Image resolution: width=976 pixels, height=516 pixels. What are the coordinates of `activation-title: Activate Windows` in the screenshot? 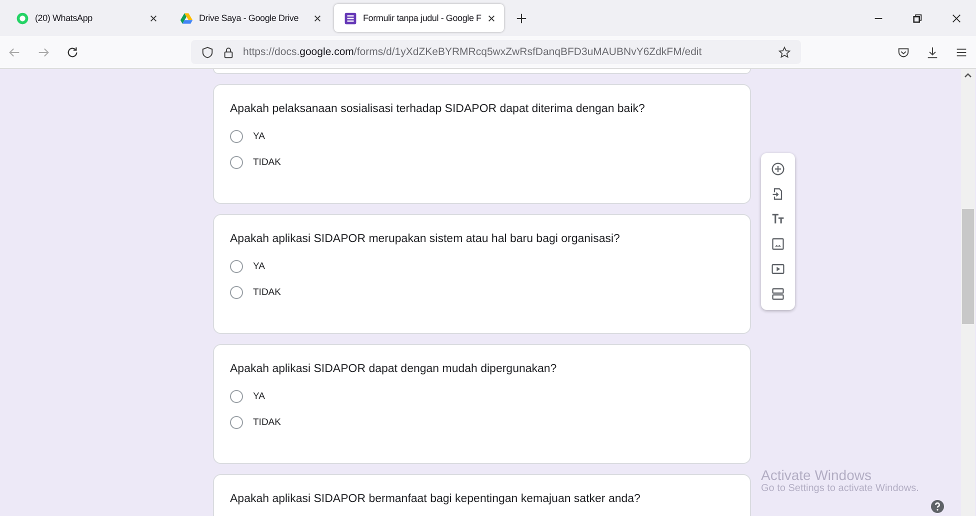 It's located at (816, 475).